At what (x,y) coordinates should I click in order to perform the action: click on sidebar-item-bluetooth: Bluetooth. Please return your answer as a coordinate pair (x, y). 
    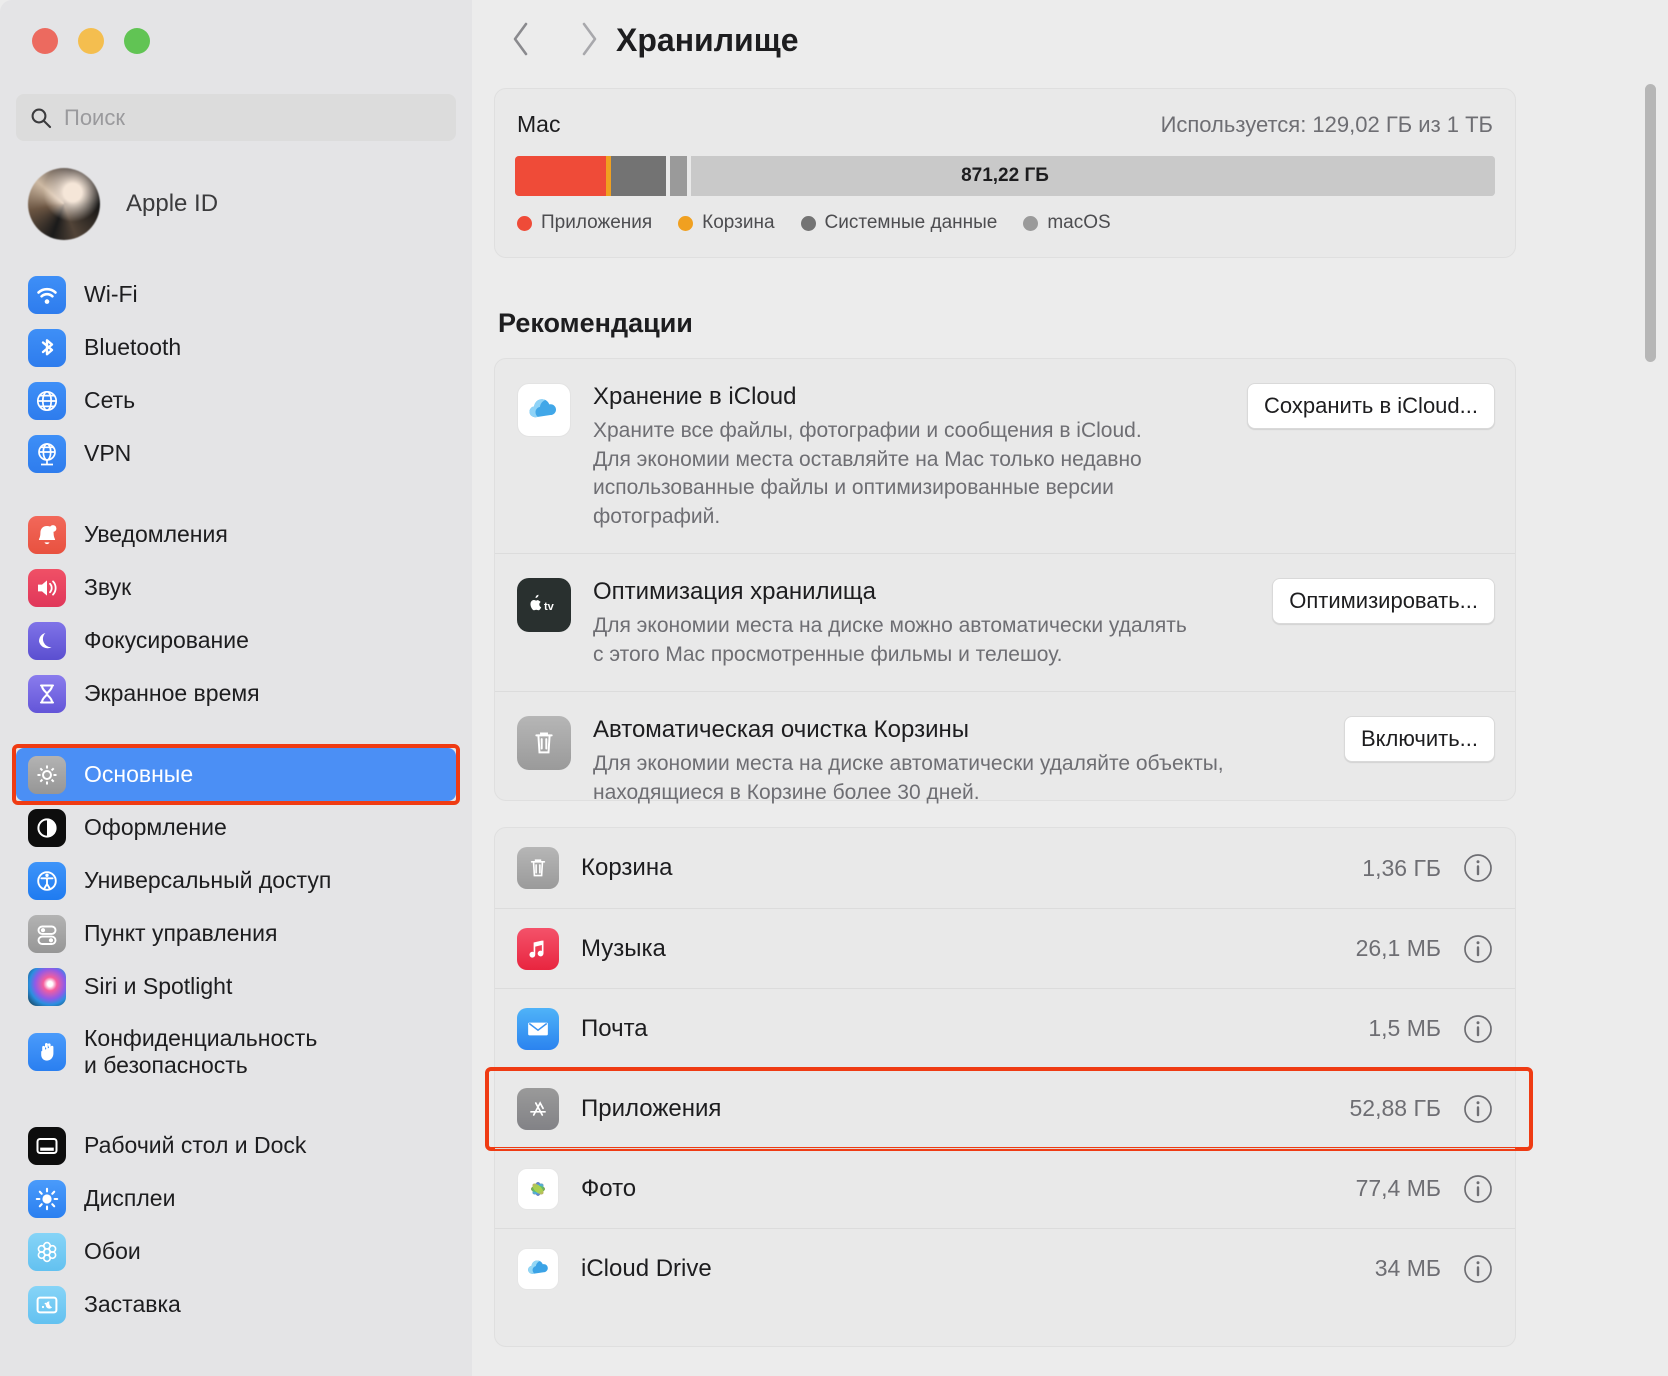
    Looking at the image, I should click on (236, 347).